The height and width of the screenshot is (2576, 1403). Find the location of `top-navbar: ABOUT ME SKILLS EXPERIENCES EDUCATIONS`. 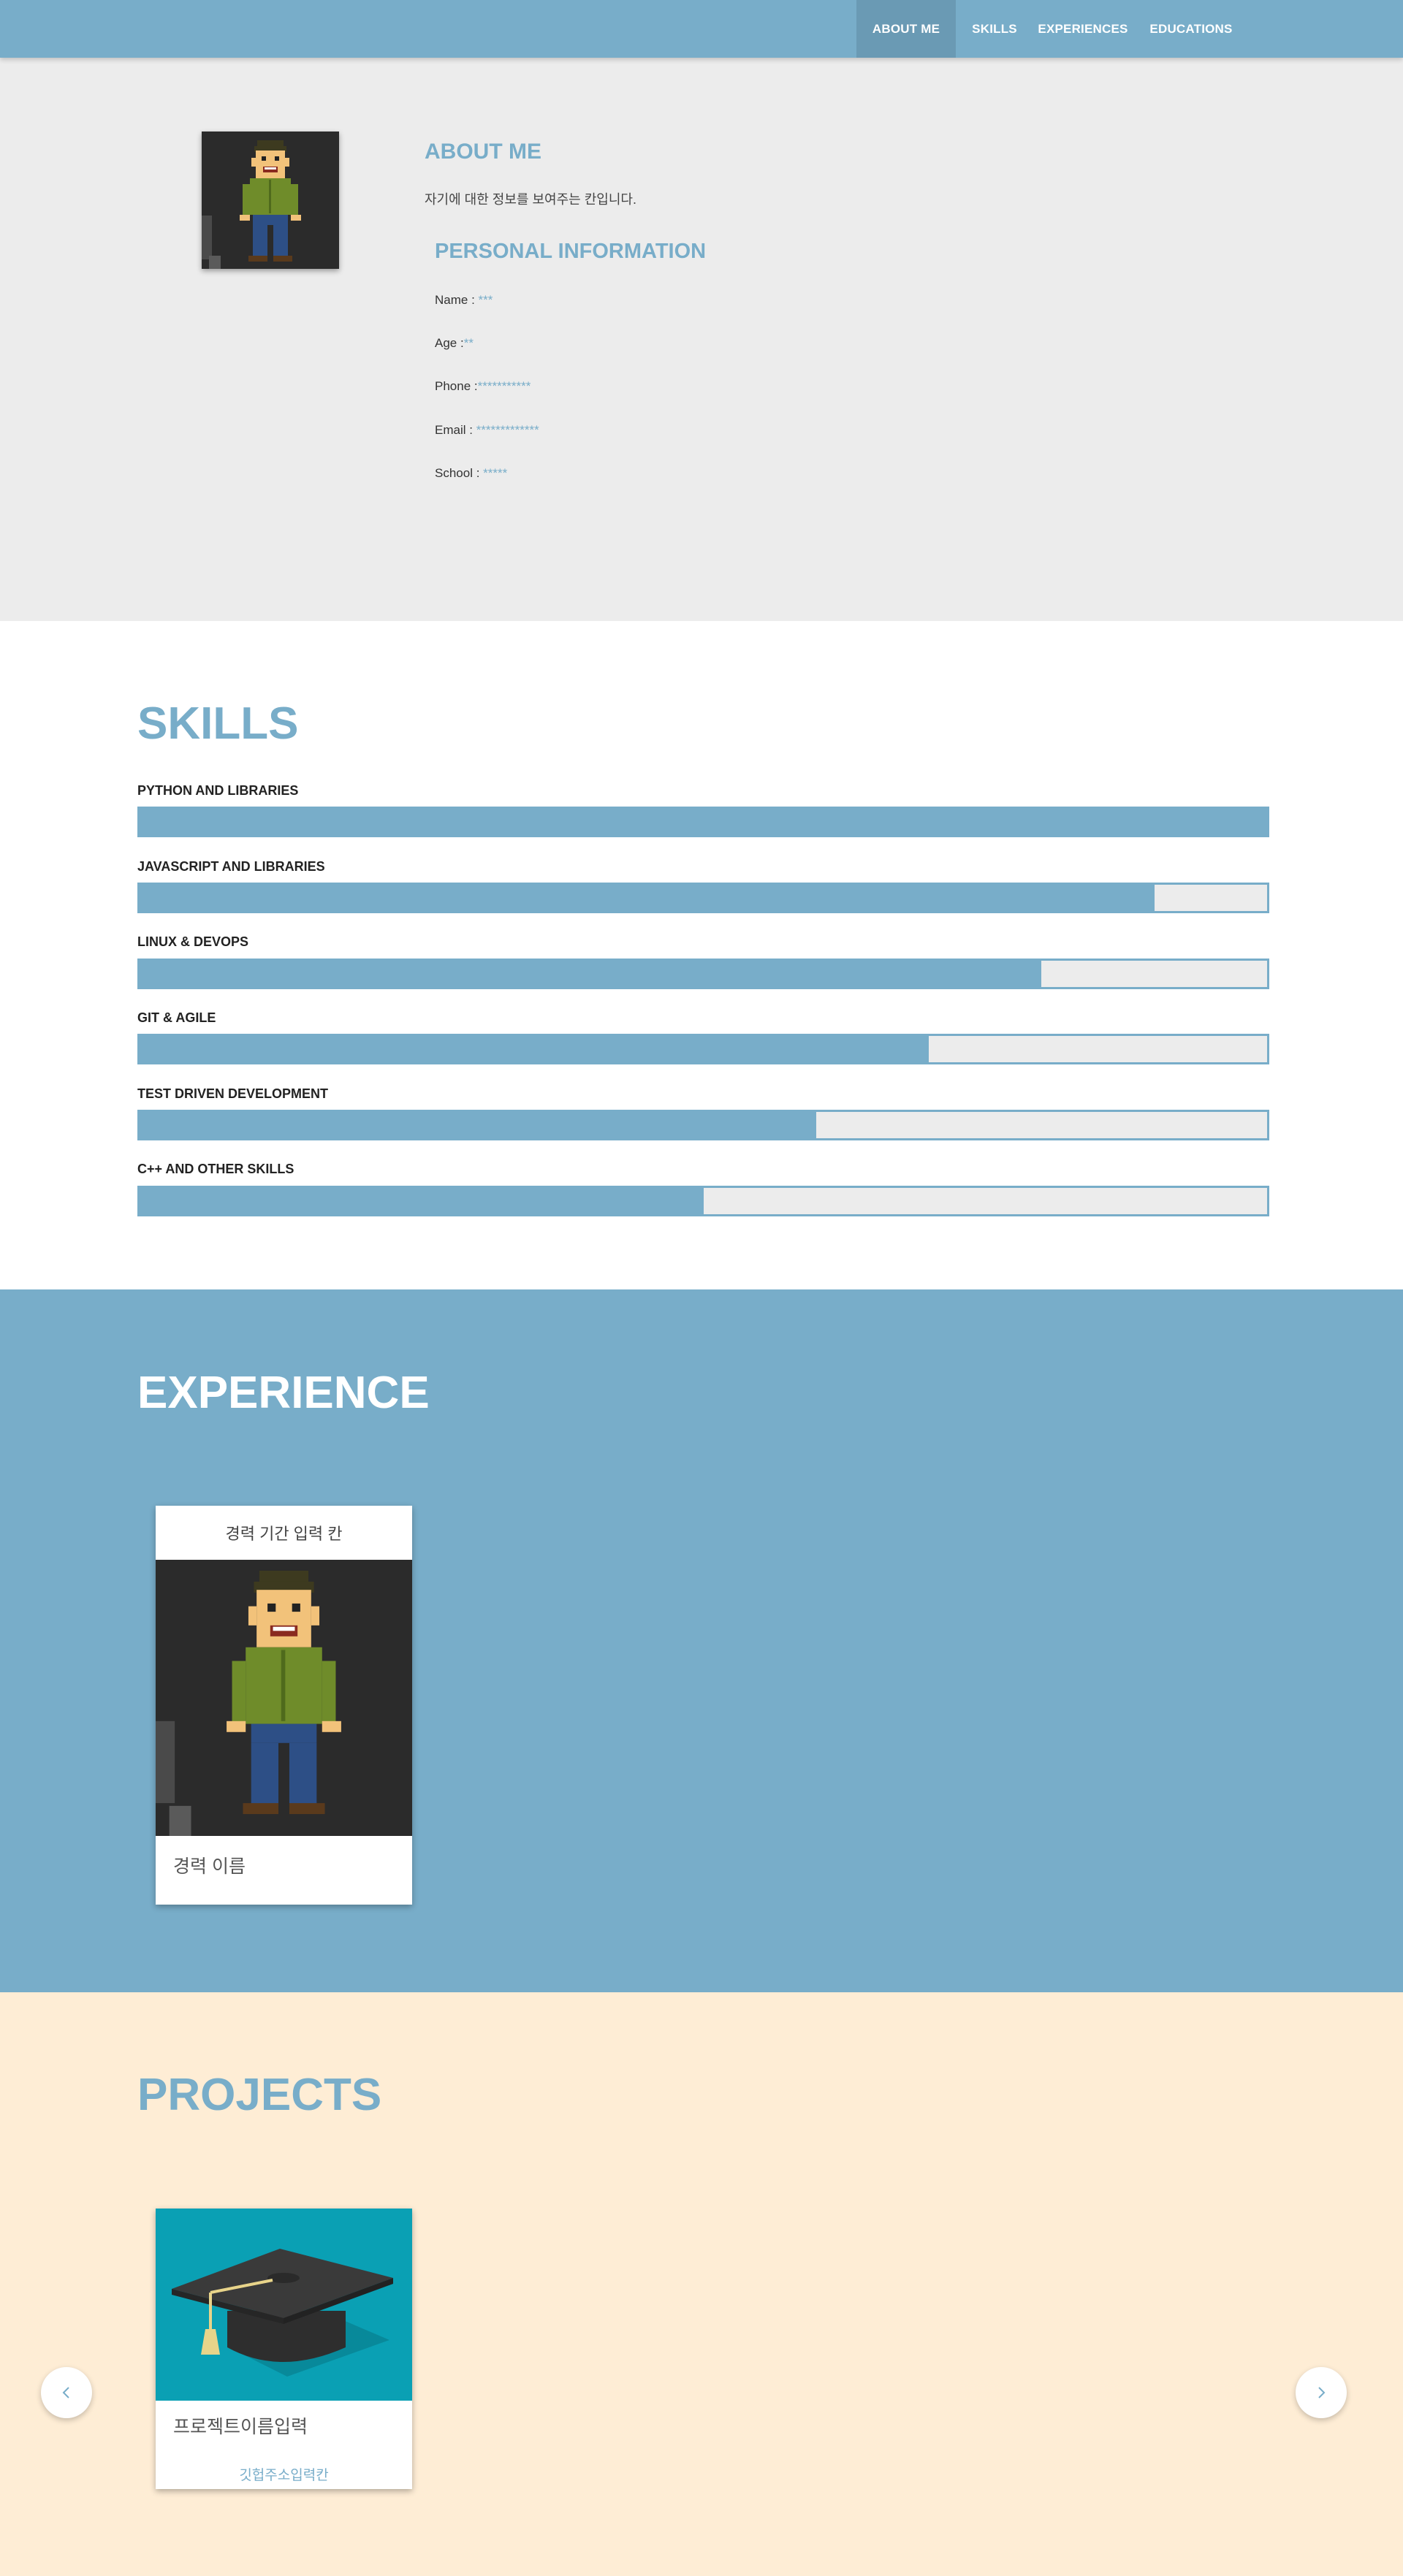

top-navbar: ABOUT ME SKILLS EXPERIENCES EDUCATIONS is located at coordinates (701, 29).